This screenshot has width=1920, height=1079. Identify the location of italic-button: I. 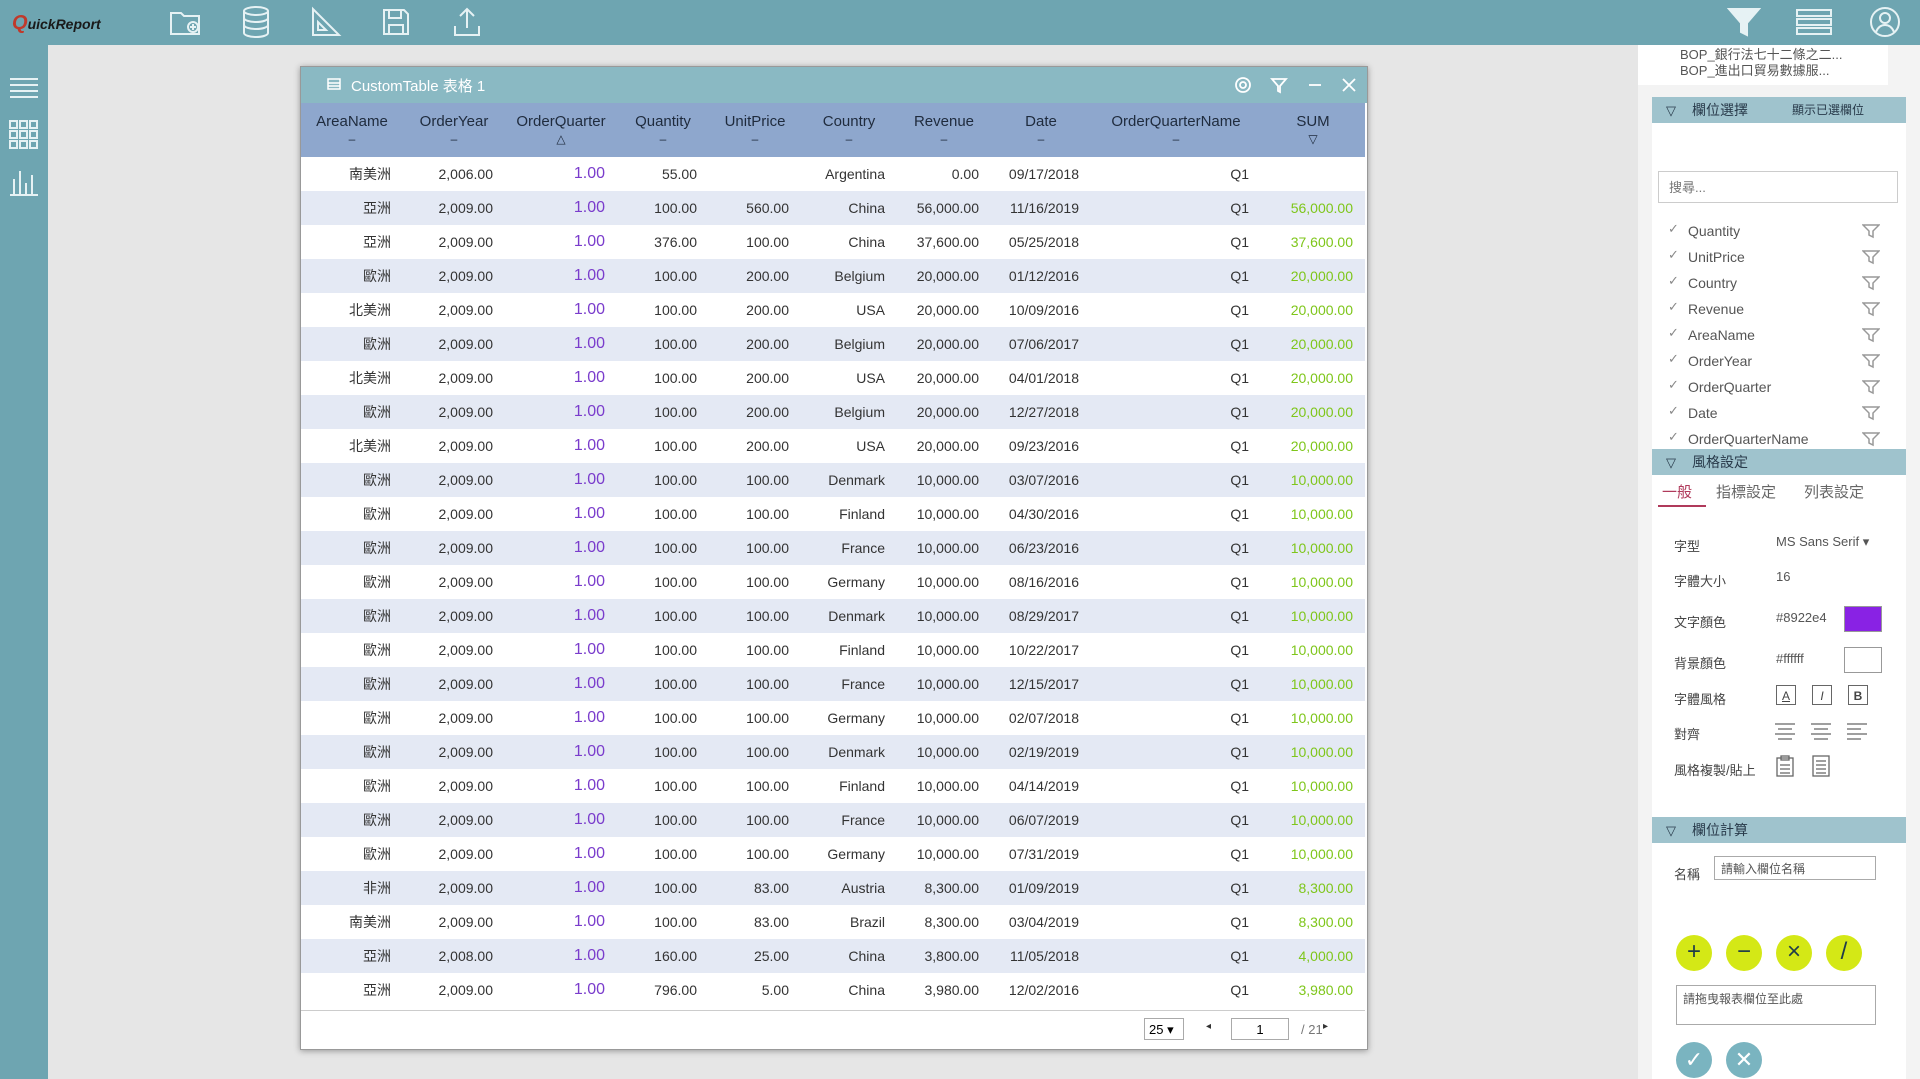
(1822, 695).